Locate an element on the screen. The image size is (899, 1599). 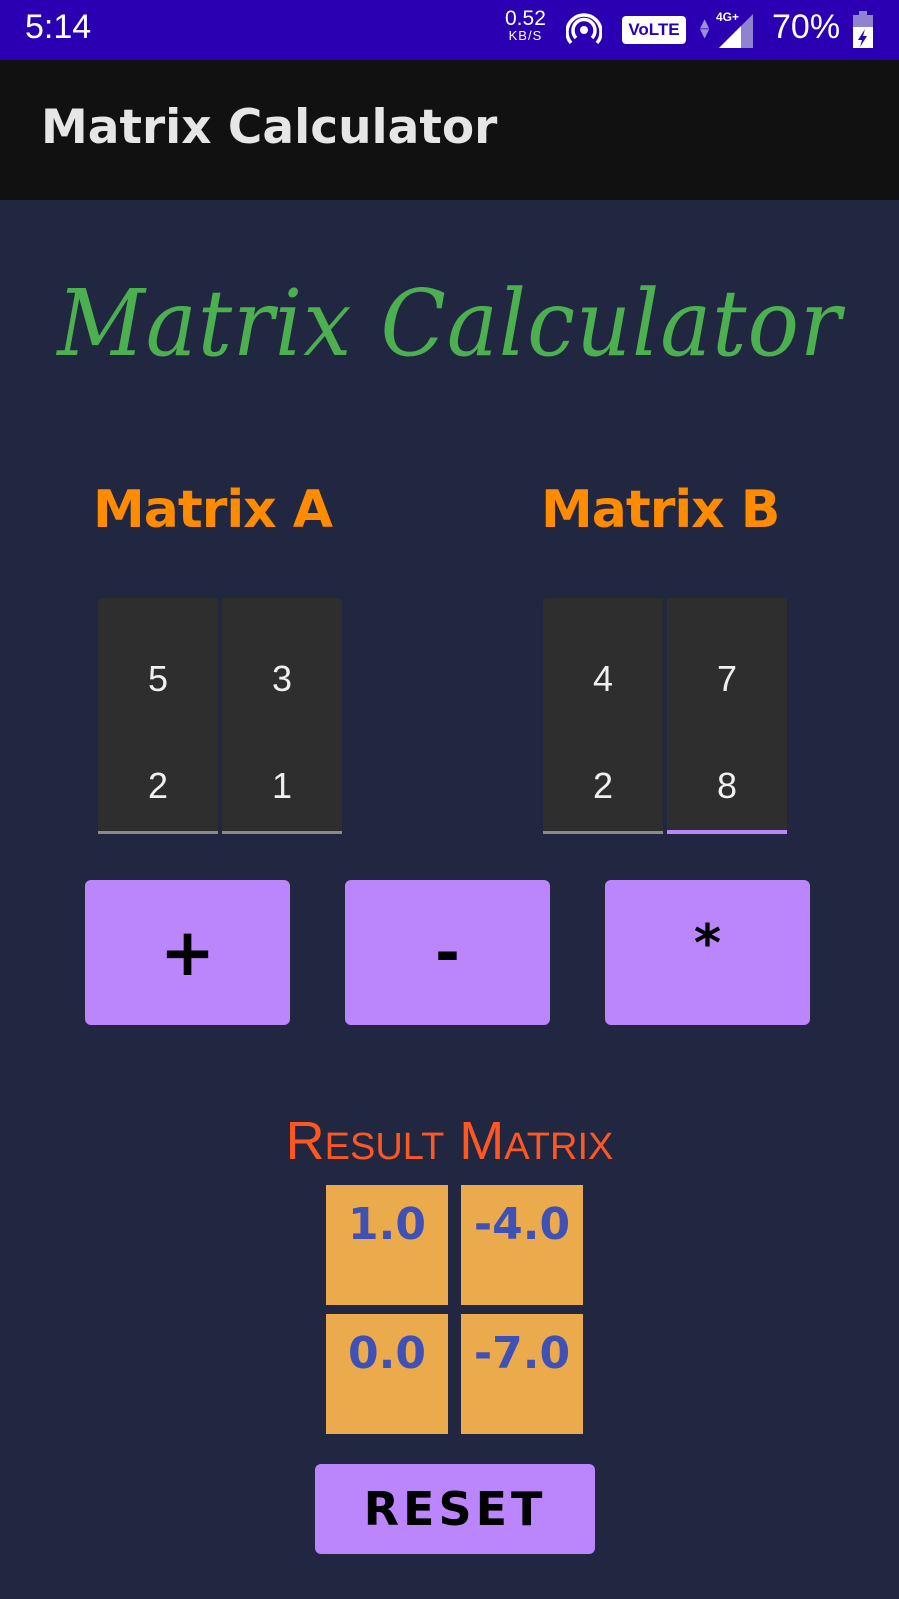
multiply-button: * is located at coordinates (707, 952).